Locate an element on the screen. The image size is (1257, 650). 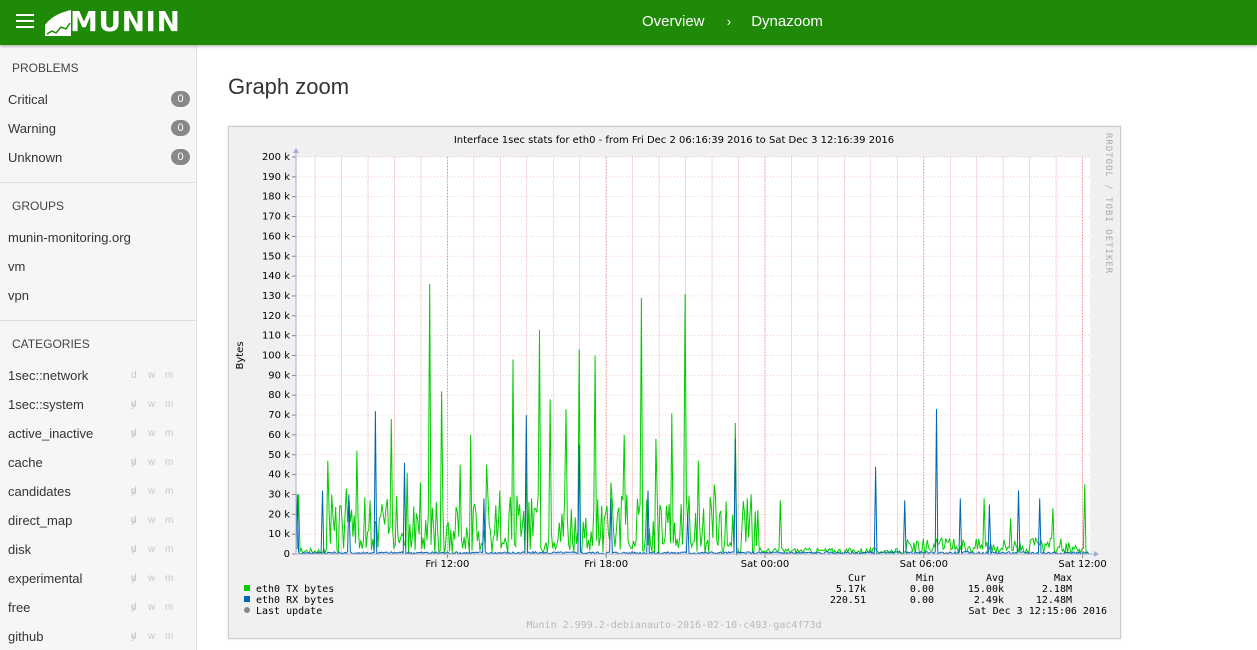
y-tick-label: 90 k is located at coordinates (279, 375).